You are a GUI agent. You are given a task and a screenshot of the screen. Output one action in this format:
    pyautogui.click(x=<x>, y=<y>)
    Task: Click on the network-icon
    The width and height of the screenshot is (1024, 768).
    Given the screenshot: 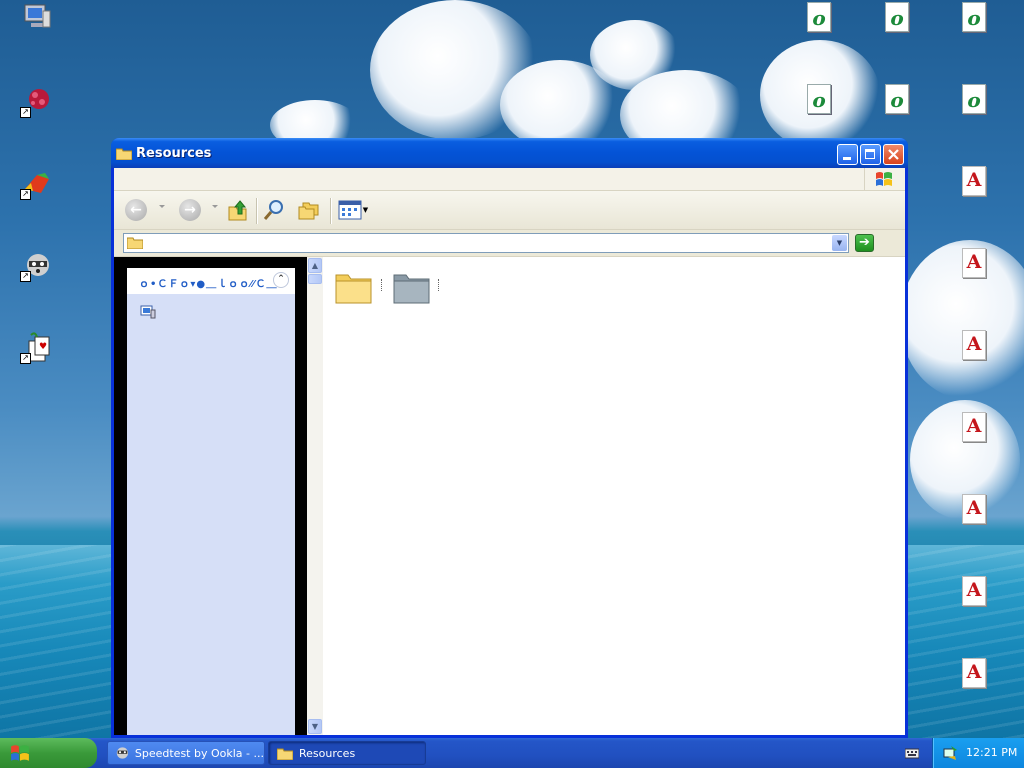 What is the action you would take?
    pyautogui.click(x=951, y=753)
    